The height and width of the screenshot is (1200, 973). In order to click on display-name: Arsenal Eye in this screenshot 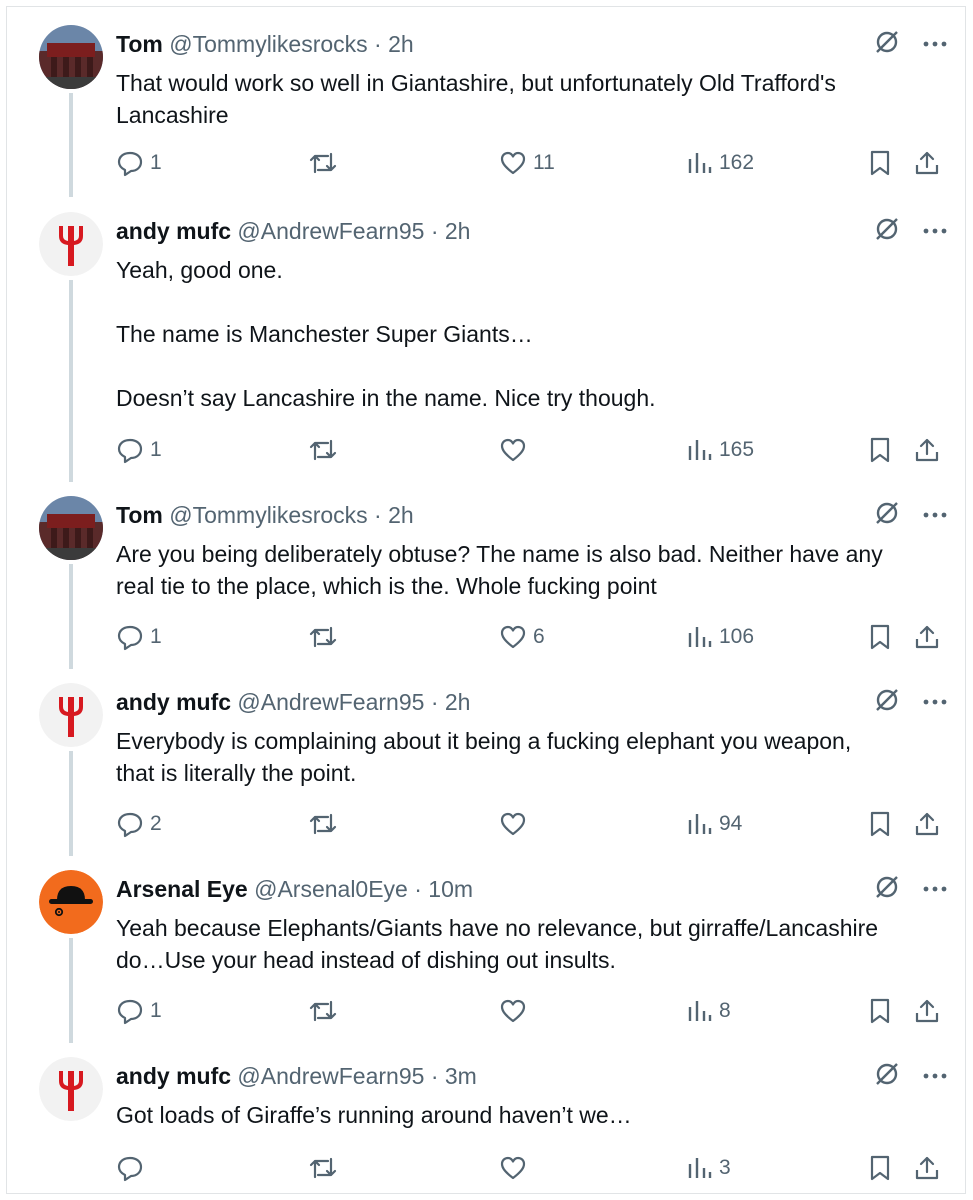, I will do `click(182, 889)`.